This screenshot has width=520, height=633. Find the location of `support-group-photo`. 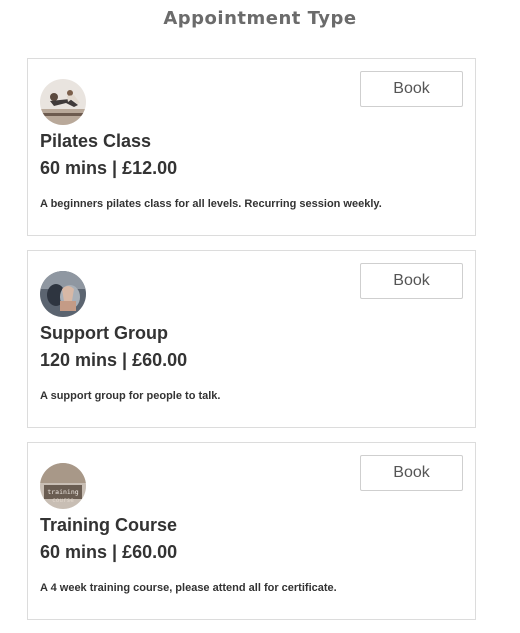

support-group-photo is located at coordinates (63, 294).